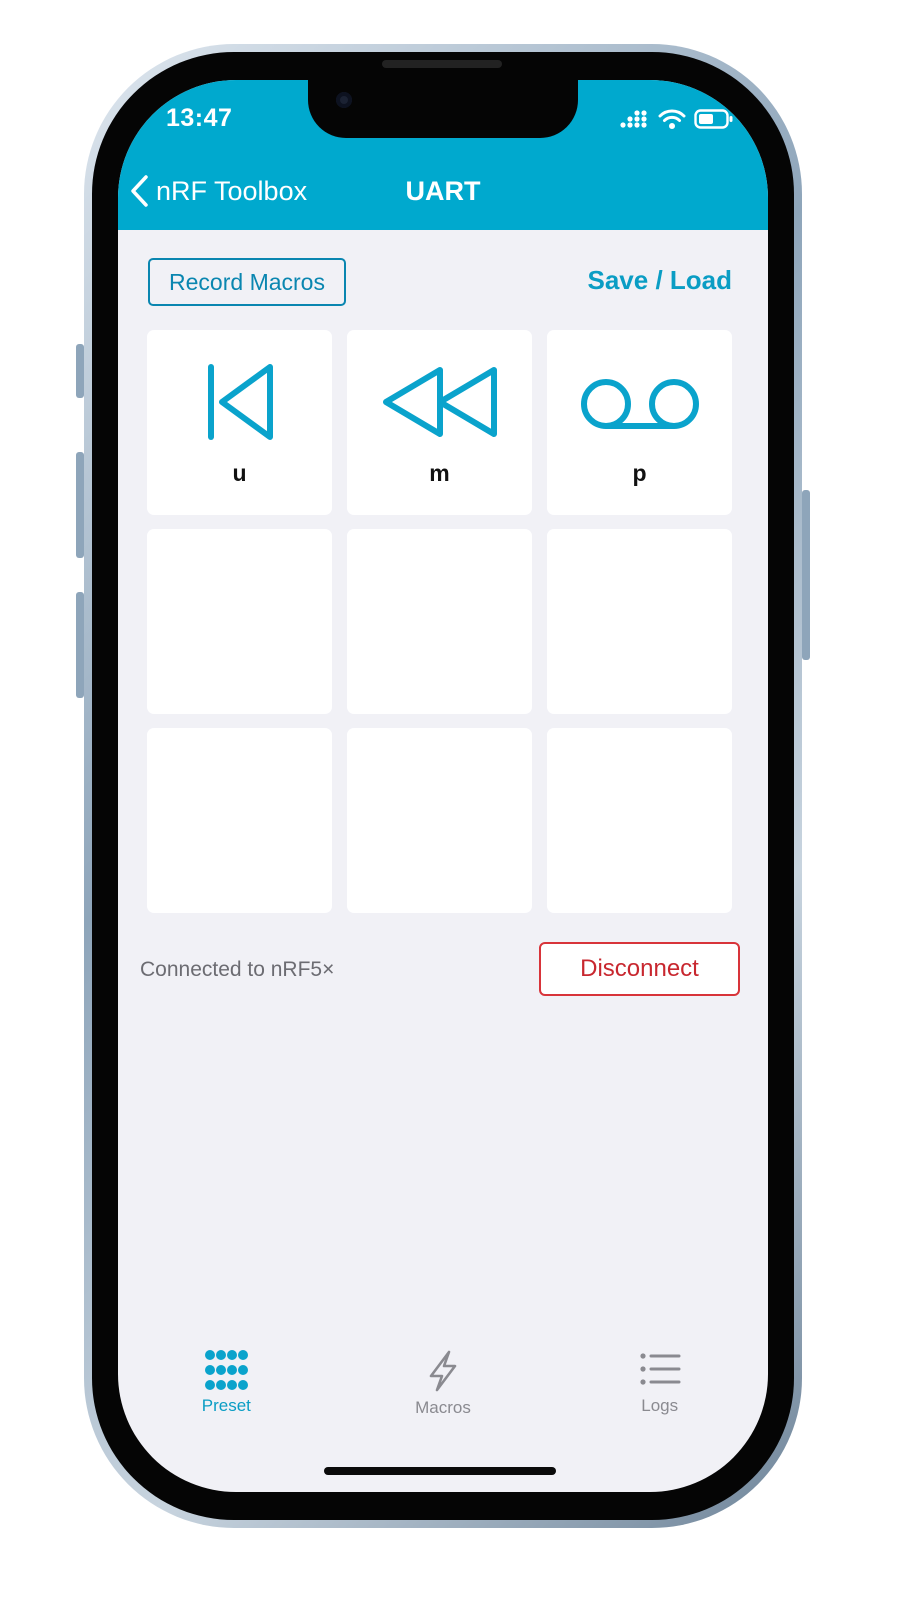 Image resolution: width=900 pixels, height=1600 pixels. What do you see at coordinates (80, 505) in the screenshot?
I see `side-button-volume-up` at bounding box center [80, 505].